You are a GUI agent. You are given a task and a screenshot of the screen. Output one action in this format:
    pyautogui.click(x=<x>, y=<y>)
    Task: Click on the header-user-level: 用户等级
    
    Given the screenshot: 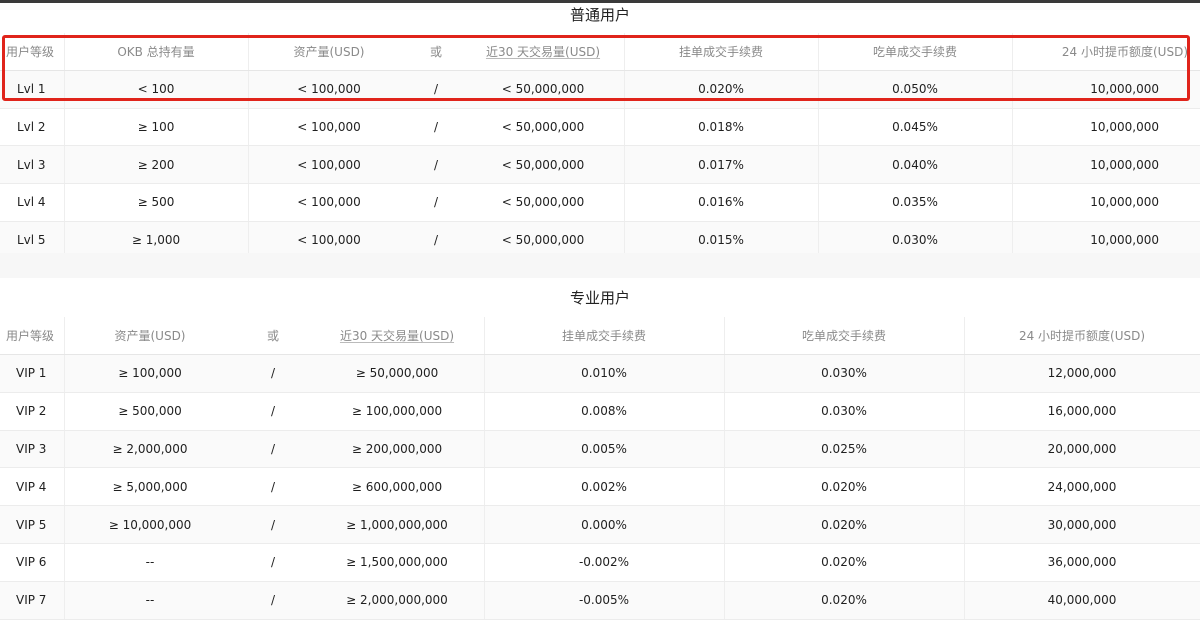 What is the action you would take?
    pyautogui.click(x=30, y=336)
    